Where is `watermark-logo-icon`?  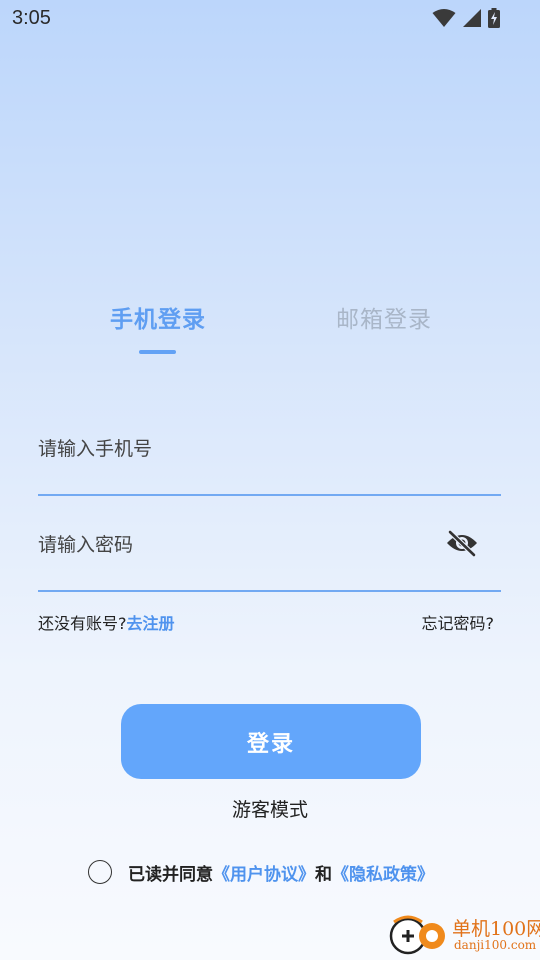 watermark-logo-icon is located at coordinates (419, 936).